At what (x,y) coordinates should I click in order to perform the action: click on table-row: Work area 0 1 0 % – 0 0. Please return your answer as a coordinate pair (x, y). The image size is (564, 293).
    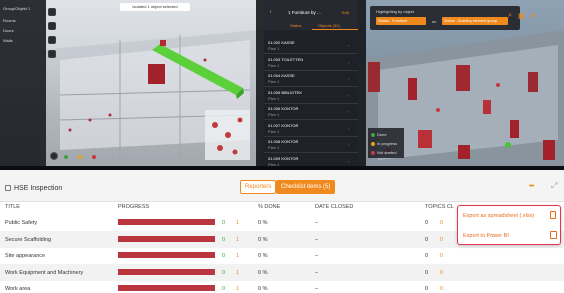
    Looking at the image, I should click on (282, 286).